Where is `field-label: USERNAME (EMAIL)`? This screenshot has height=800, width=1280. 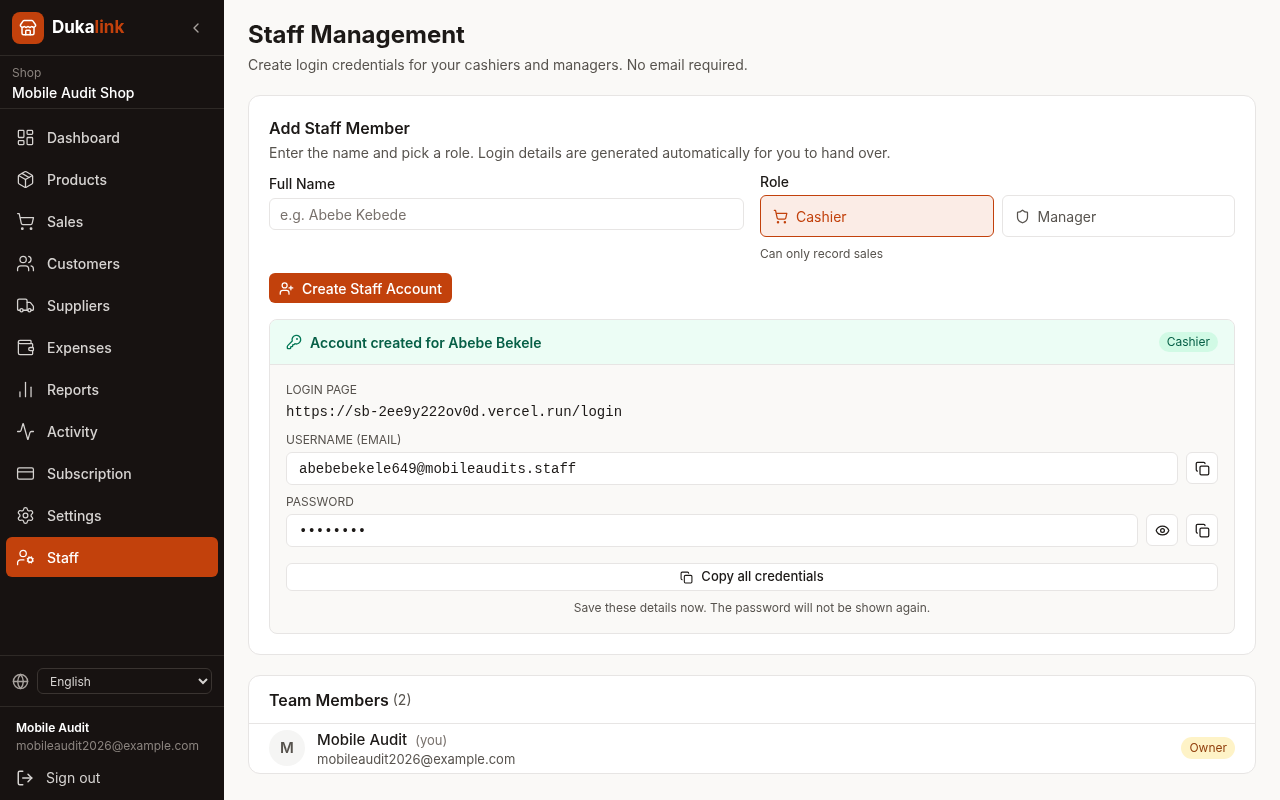
field-label: USERNAME (EMAIL) is located at coordinates (344, 440).